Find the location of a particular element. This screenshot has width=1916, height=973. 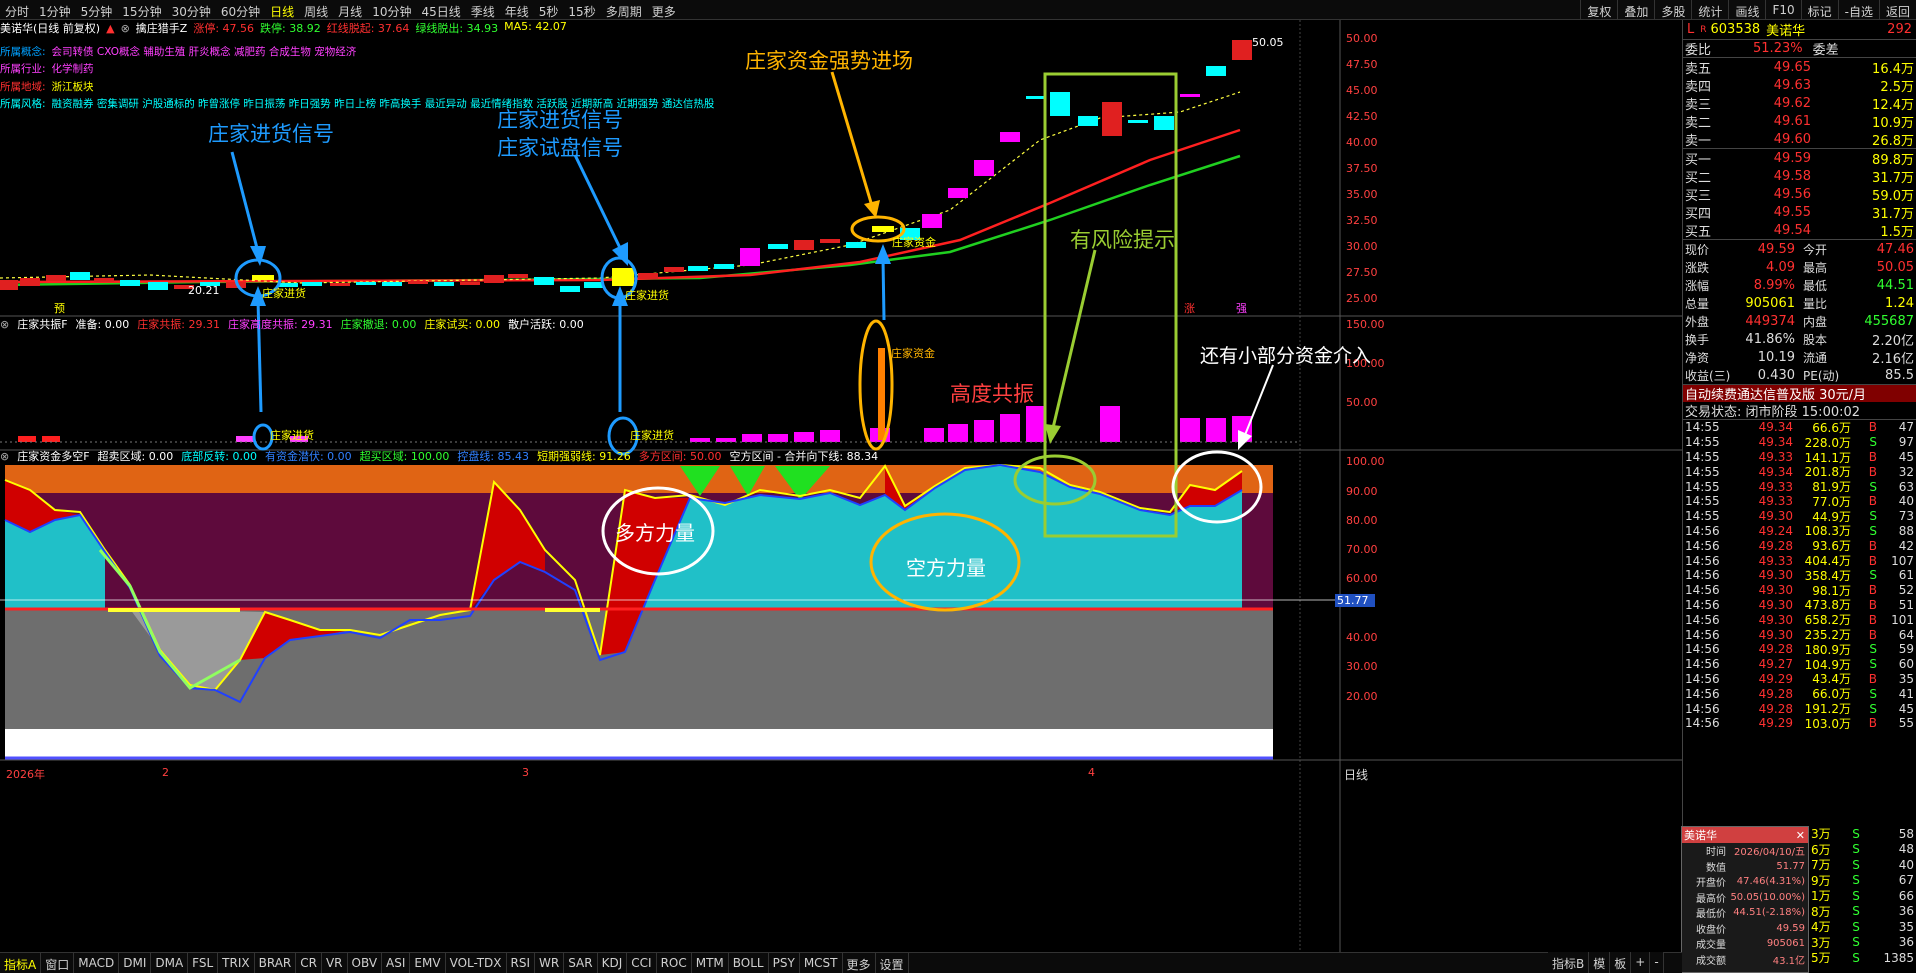

tool-button: 统计 is located at coordinates (1709, 10).